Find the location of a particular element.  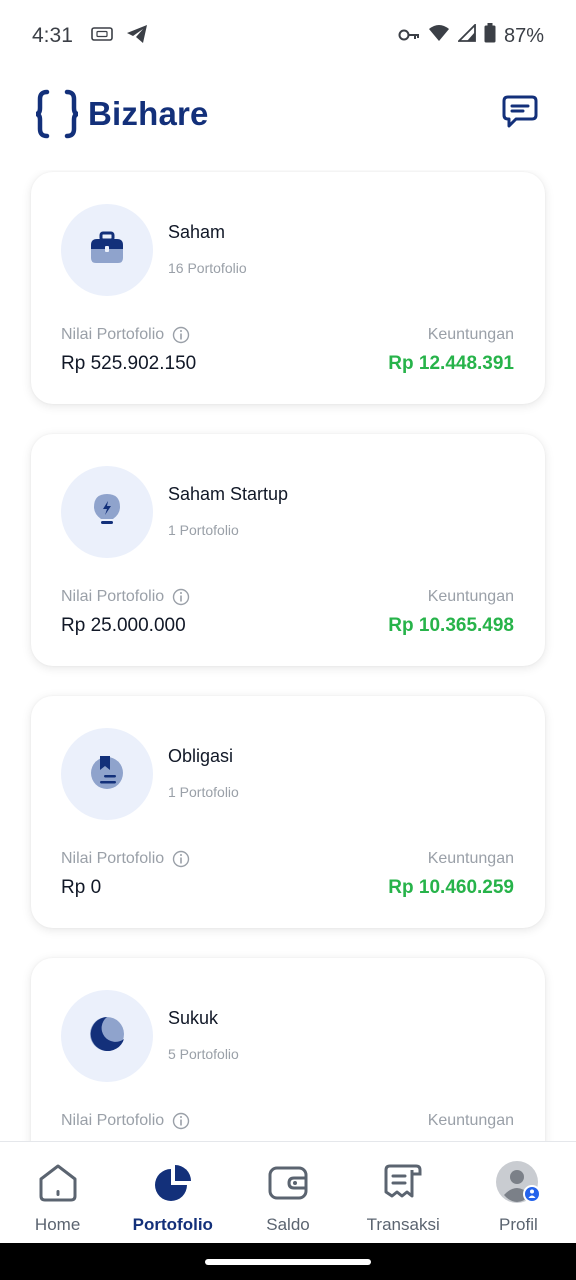

bond-document-icon is located at coordinates (107, 774).